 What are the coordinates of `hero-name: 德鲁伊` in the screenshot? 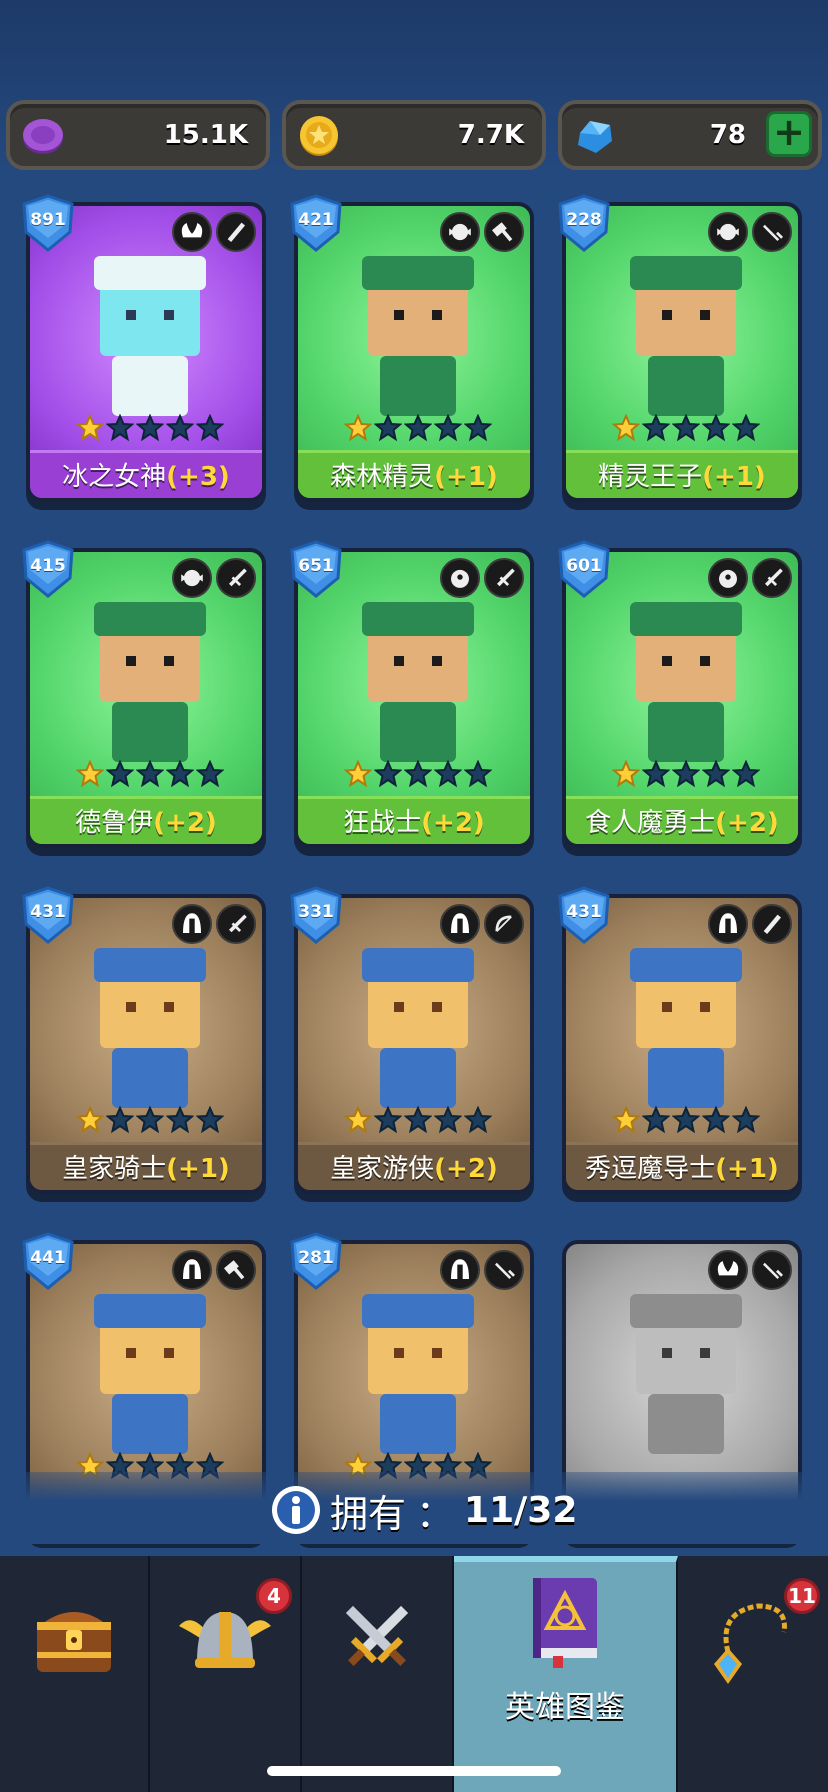 It's located at (114, 823).